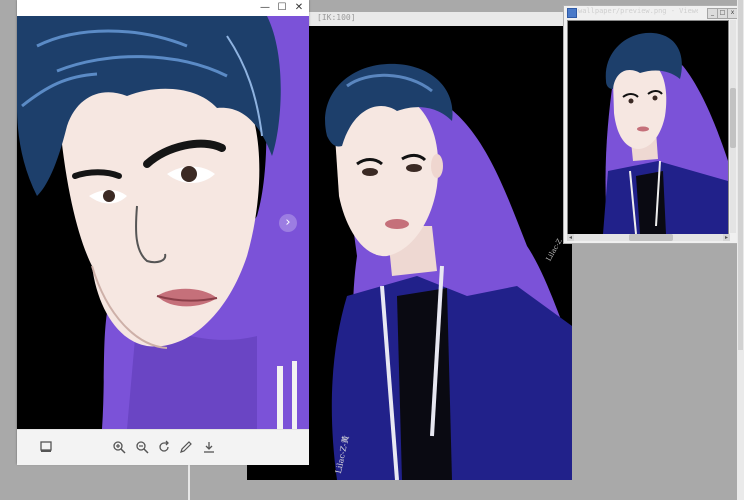  I want to click on scroll-left-arrow-icon: ◂, so click(570, 237).